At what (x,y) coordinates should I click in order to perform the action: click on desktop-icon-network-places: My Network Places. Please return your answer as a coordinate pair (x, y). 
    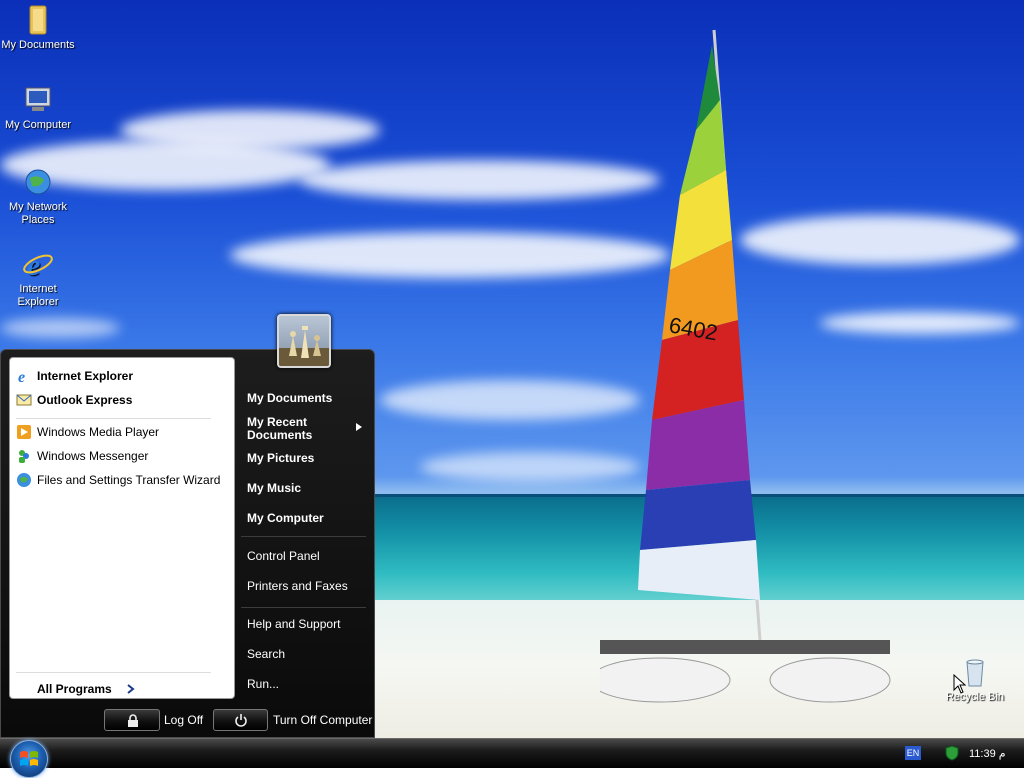
    Looking at the image, I should click on (38, 196).